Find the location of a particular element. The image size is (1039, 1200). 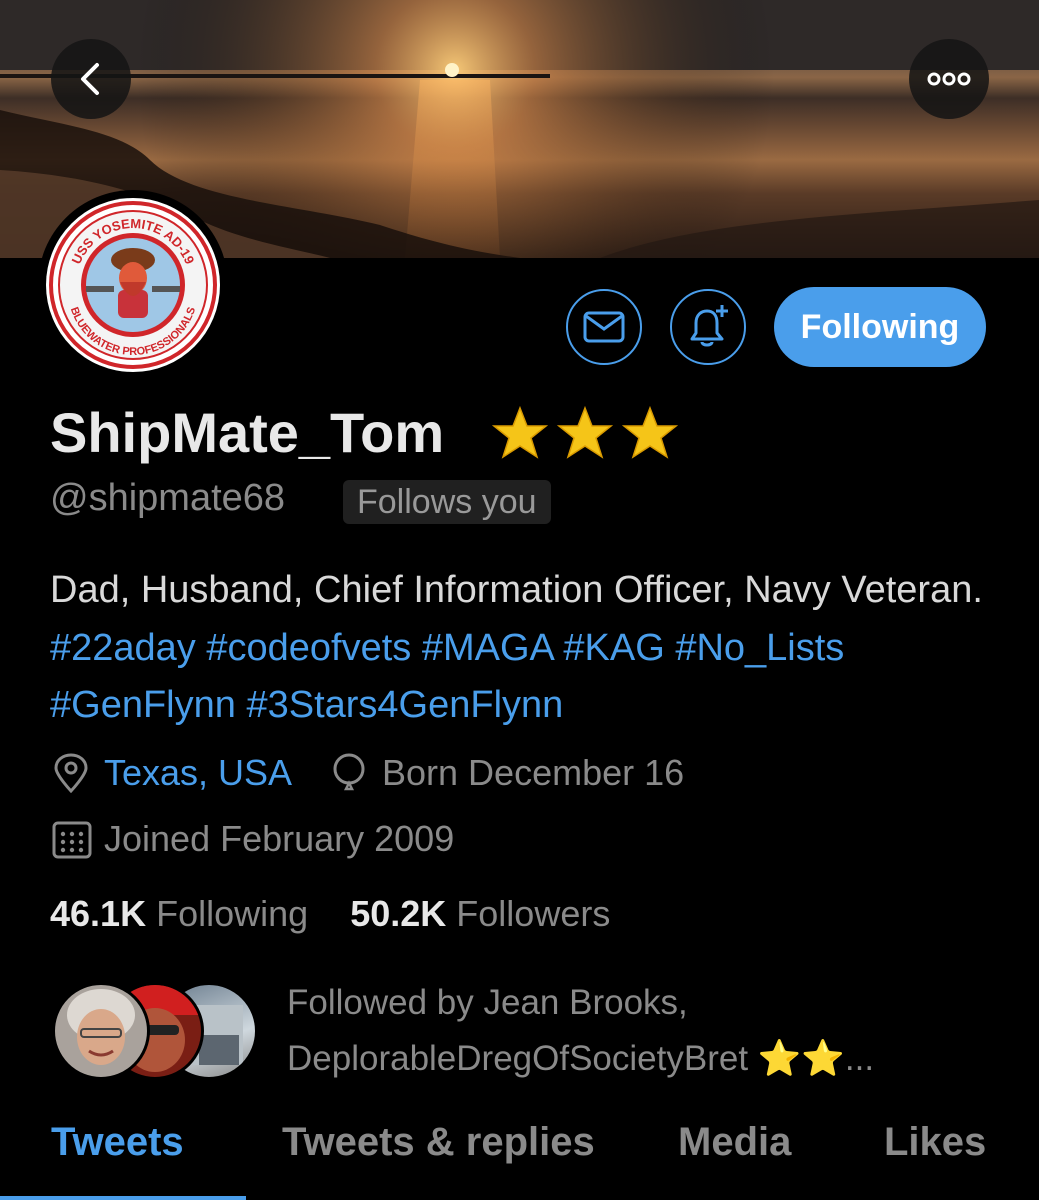

notifications-button is located at coordinates (708, 327).